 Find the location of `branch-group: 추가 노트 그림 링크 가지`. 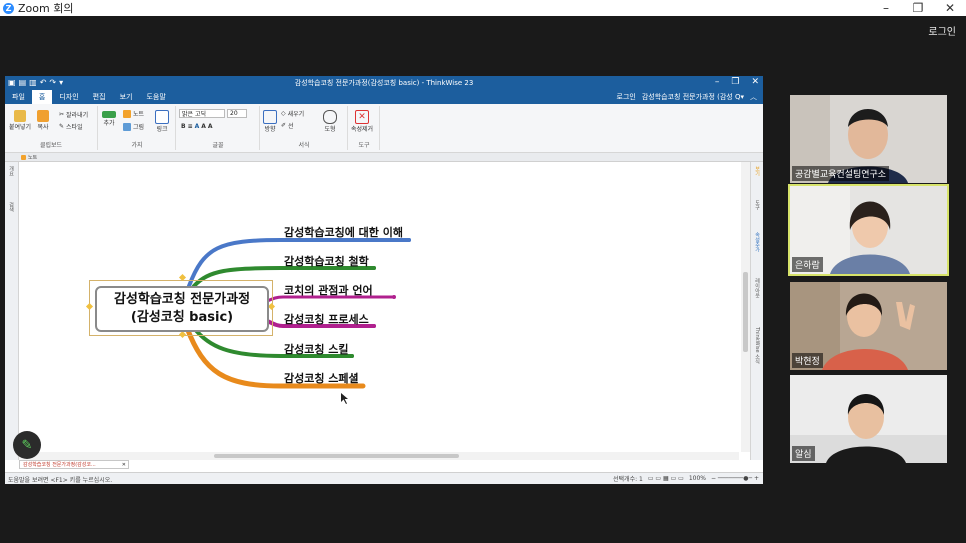

branch-group: 추가 노트 그림 링크 가지 is located at coordinates (137, 128).